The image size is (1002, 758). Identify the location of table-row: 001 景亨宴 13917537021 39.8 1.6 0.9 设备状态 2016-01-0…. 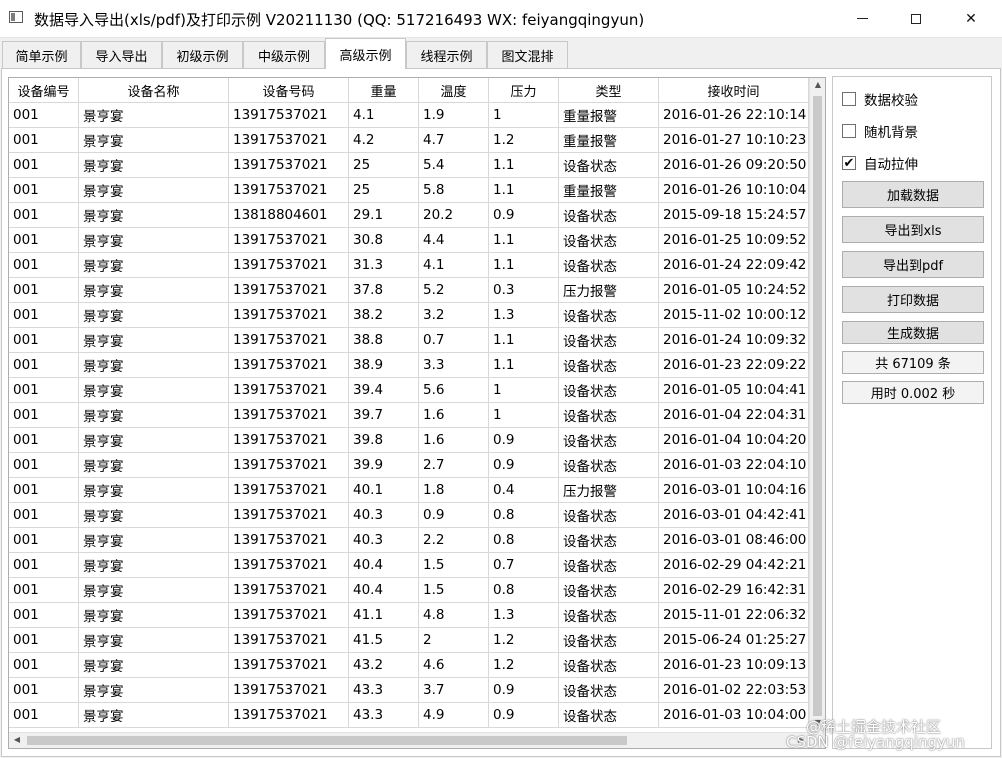
(409, 440).